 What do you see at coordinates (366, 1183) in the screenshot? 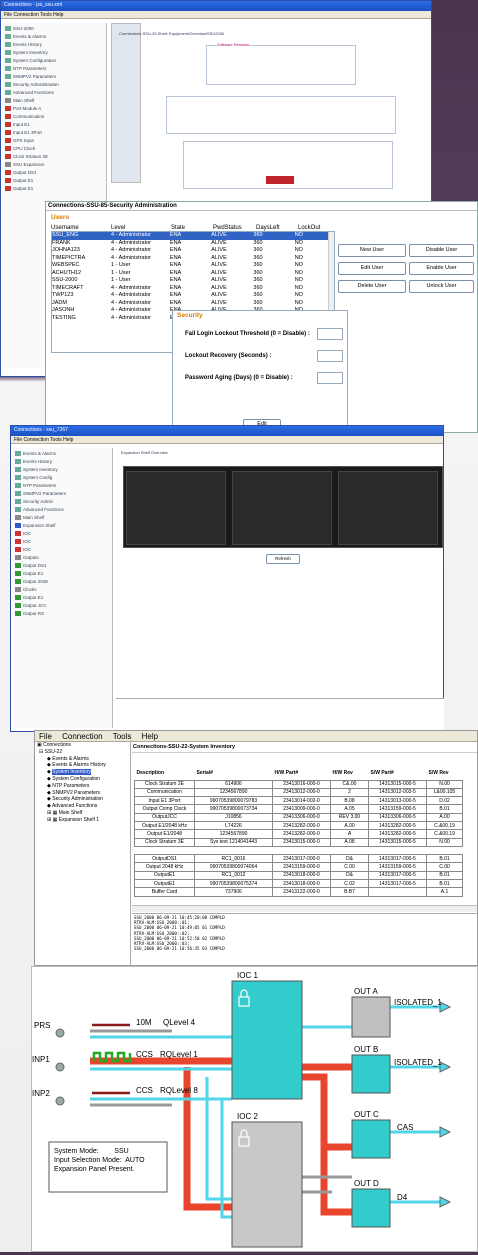
I see `out-d-label: OUT D` at bounding box center [366, 1183].